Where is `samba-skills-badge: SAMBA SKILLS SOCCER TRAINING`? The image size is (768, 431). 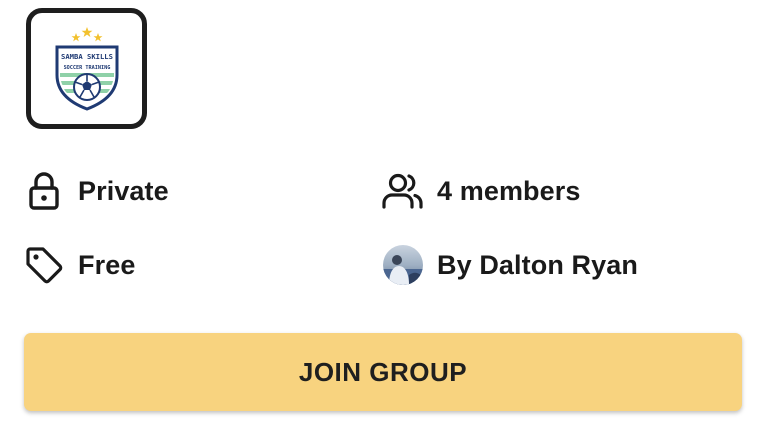 samba-skills-badge: SAMBA SKILLS SOCCER TRAINING is located at coordinates (87, 69).